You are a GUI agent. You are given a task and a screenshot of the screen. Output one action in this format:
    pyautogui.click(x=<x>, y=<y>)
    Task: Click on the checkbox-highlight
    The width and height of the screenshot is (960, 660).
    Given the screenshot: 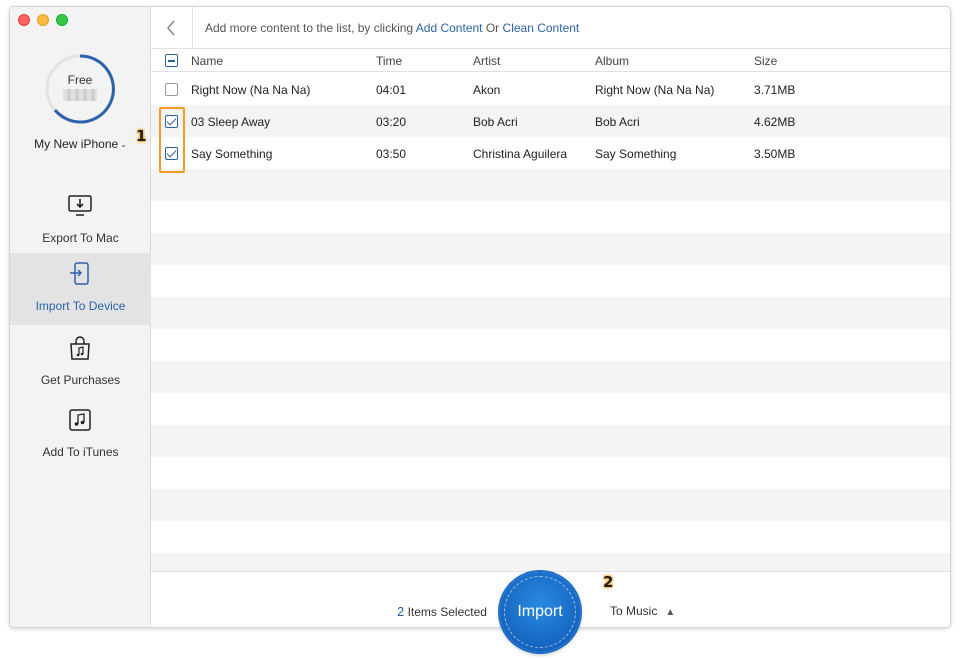 What is the action you would take?
    pyautogui.click(x=172, y=140)
    